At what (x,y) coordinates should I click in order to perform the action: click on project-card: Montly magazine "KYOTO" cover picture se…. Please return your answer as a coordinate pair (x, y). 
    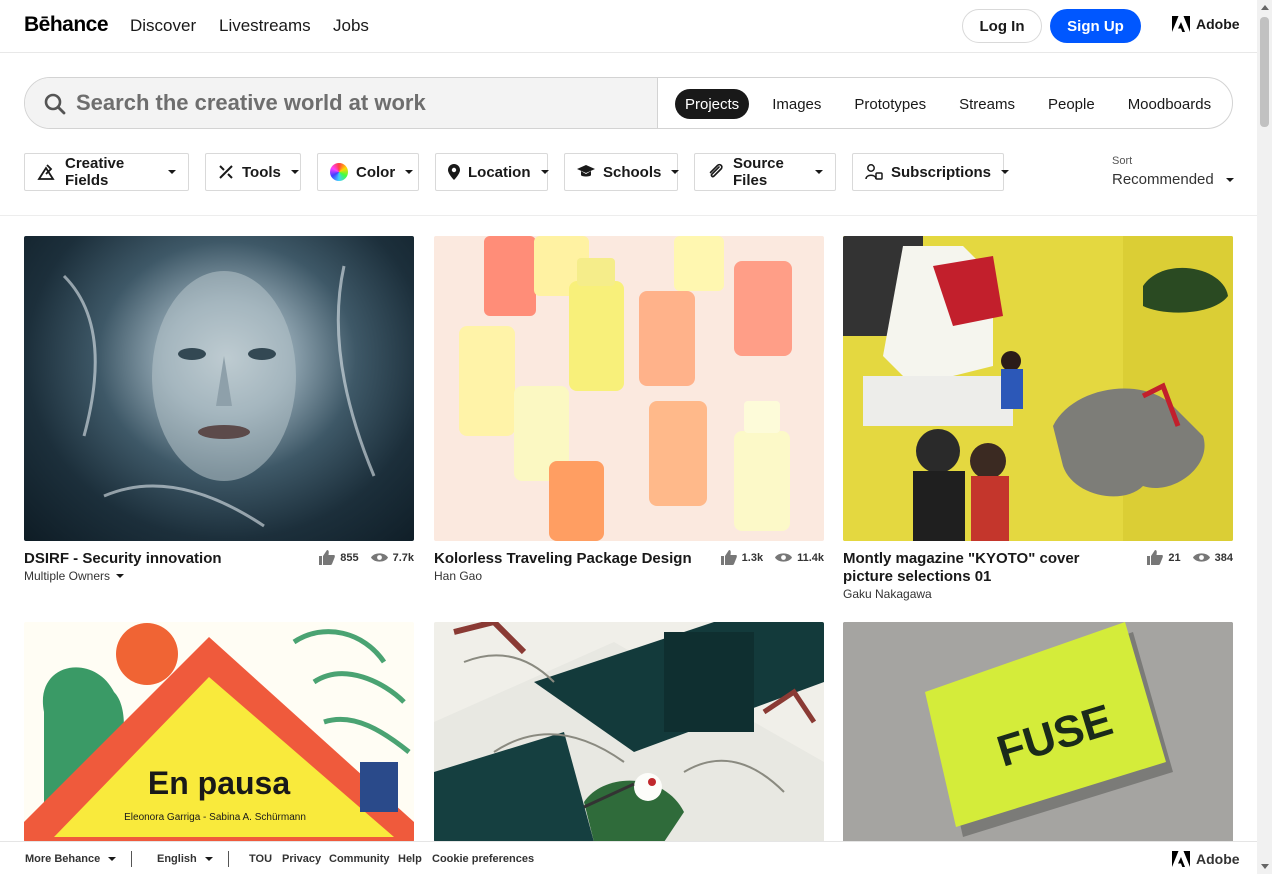
    Looking at the image, I should click on (1038, 418).